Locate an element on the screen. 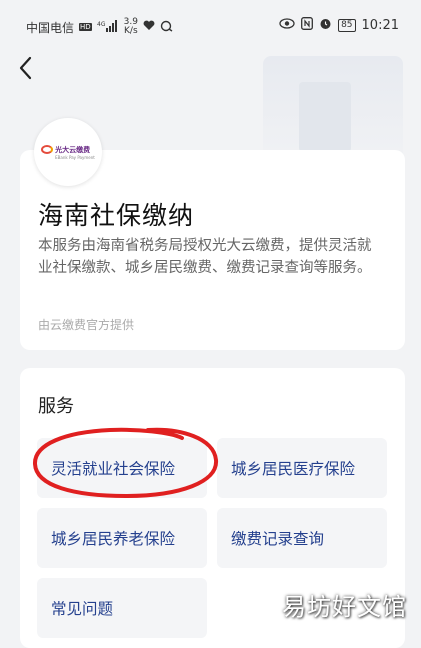  back-button is located at coordinates (26, 68).